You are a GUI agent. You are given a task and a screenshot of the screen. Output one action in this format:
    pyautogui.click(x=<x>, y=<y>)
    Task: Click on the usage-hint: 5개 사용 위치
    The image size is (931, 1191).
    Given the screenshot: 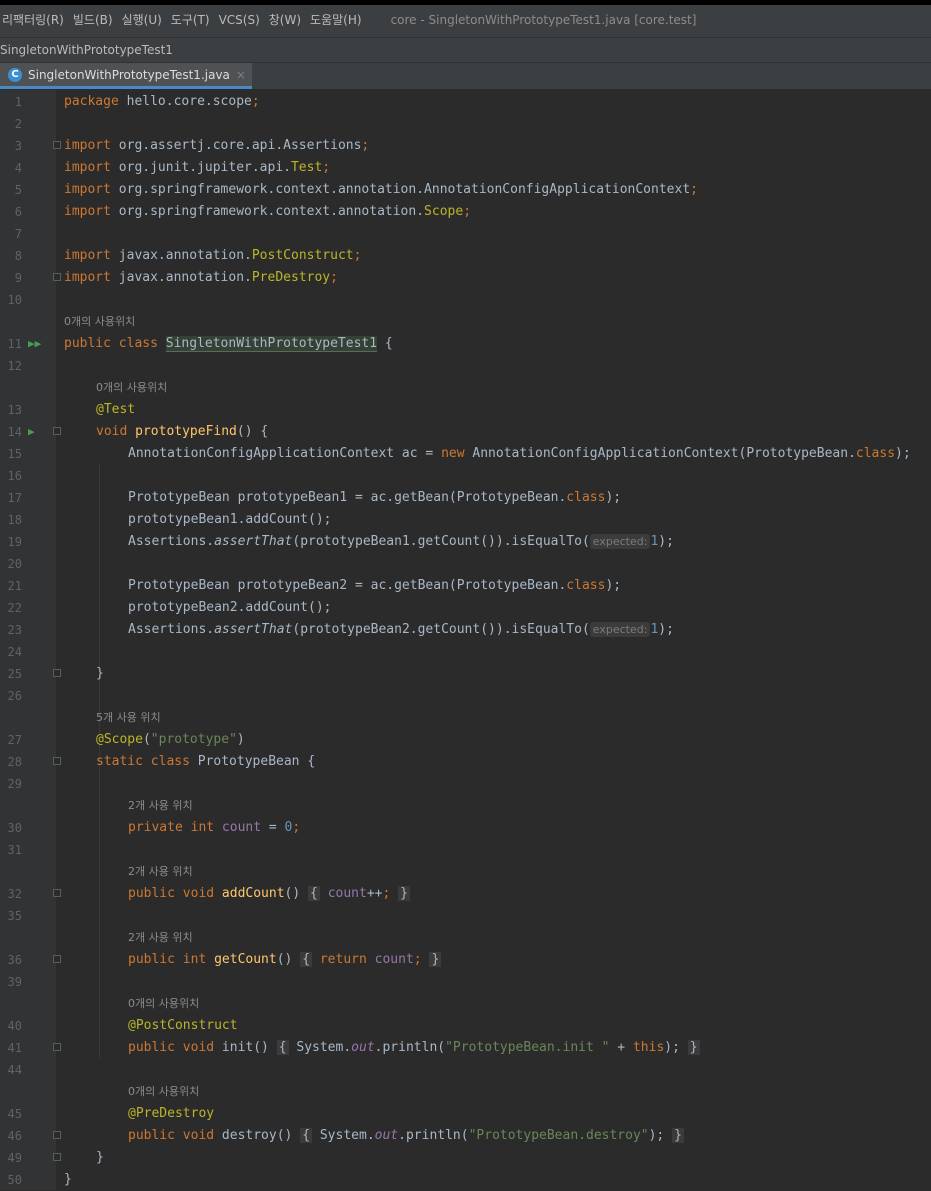 What is the action you would take?
    pyautogui.click(x=465, y=718)
    